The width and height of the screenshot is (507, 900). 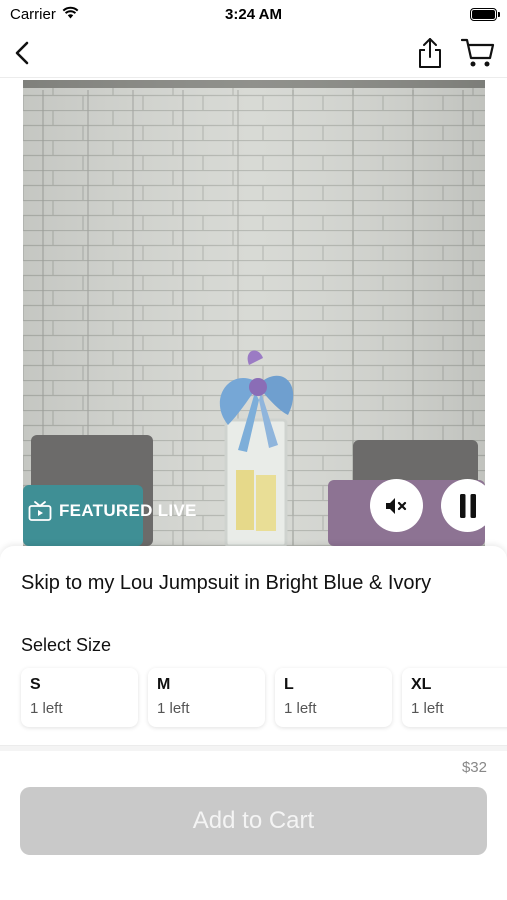 I want to click on carrier-label: Carrier, so click(x=33, y=14).